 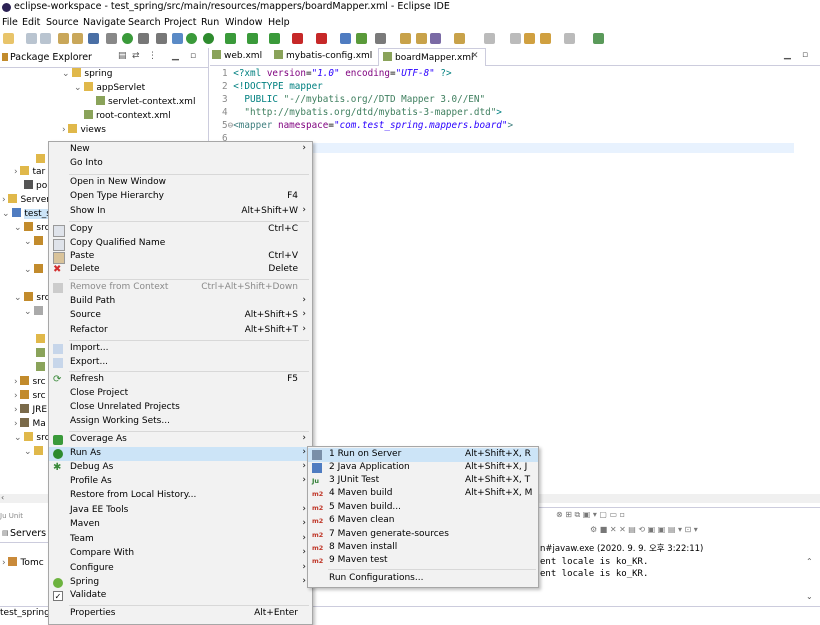 What do you see at coordinates (598, 38) in the screenshot?
I see `pin-editor-icon` at bounding box center [598, 38].